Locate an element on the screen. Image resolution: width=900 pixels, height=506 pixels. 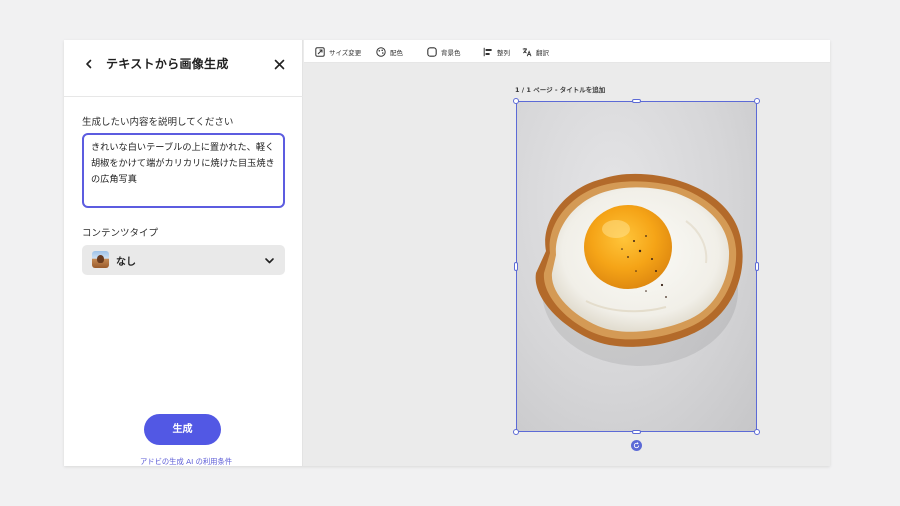
panel-header: テキストから画像生成 is located at coordinates (183, 68).